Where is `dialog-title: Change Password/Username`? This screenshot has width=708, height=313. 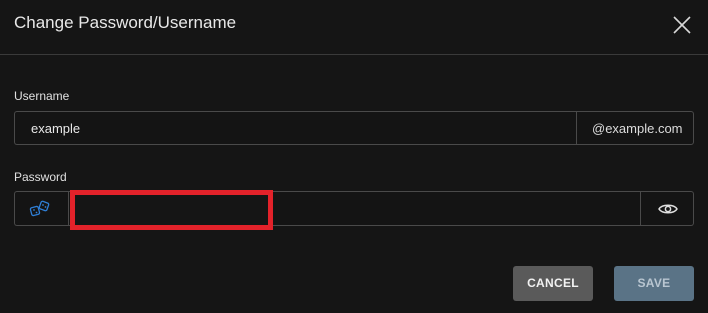 dialog-title: Change Password/Username is located at coordinates (125, 22).